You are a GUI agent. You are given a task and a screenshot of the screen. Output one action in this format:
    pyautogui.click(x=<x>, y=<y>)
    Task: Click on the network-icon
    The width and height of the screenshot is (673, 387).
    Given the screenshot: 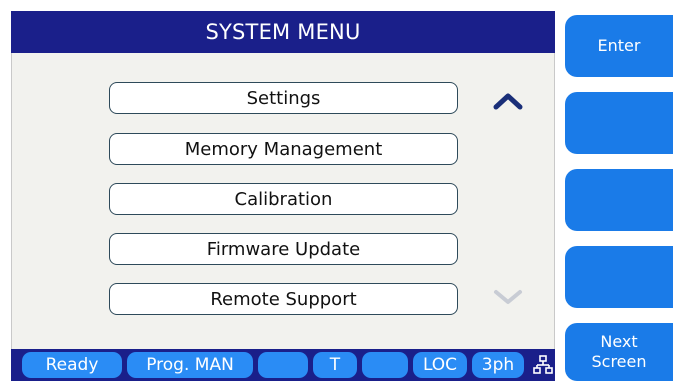 What is the action you would take?
    pyautogui.click(x=543, y=365)
    